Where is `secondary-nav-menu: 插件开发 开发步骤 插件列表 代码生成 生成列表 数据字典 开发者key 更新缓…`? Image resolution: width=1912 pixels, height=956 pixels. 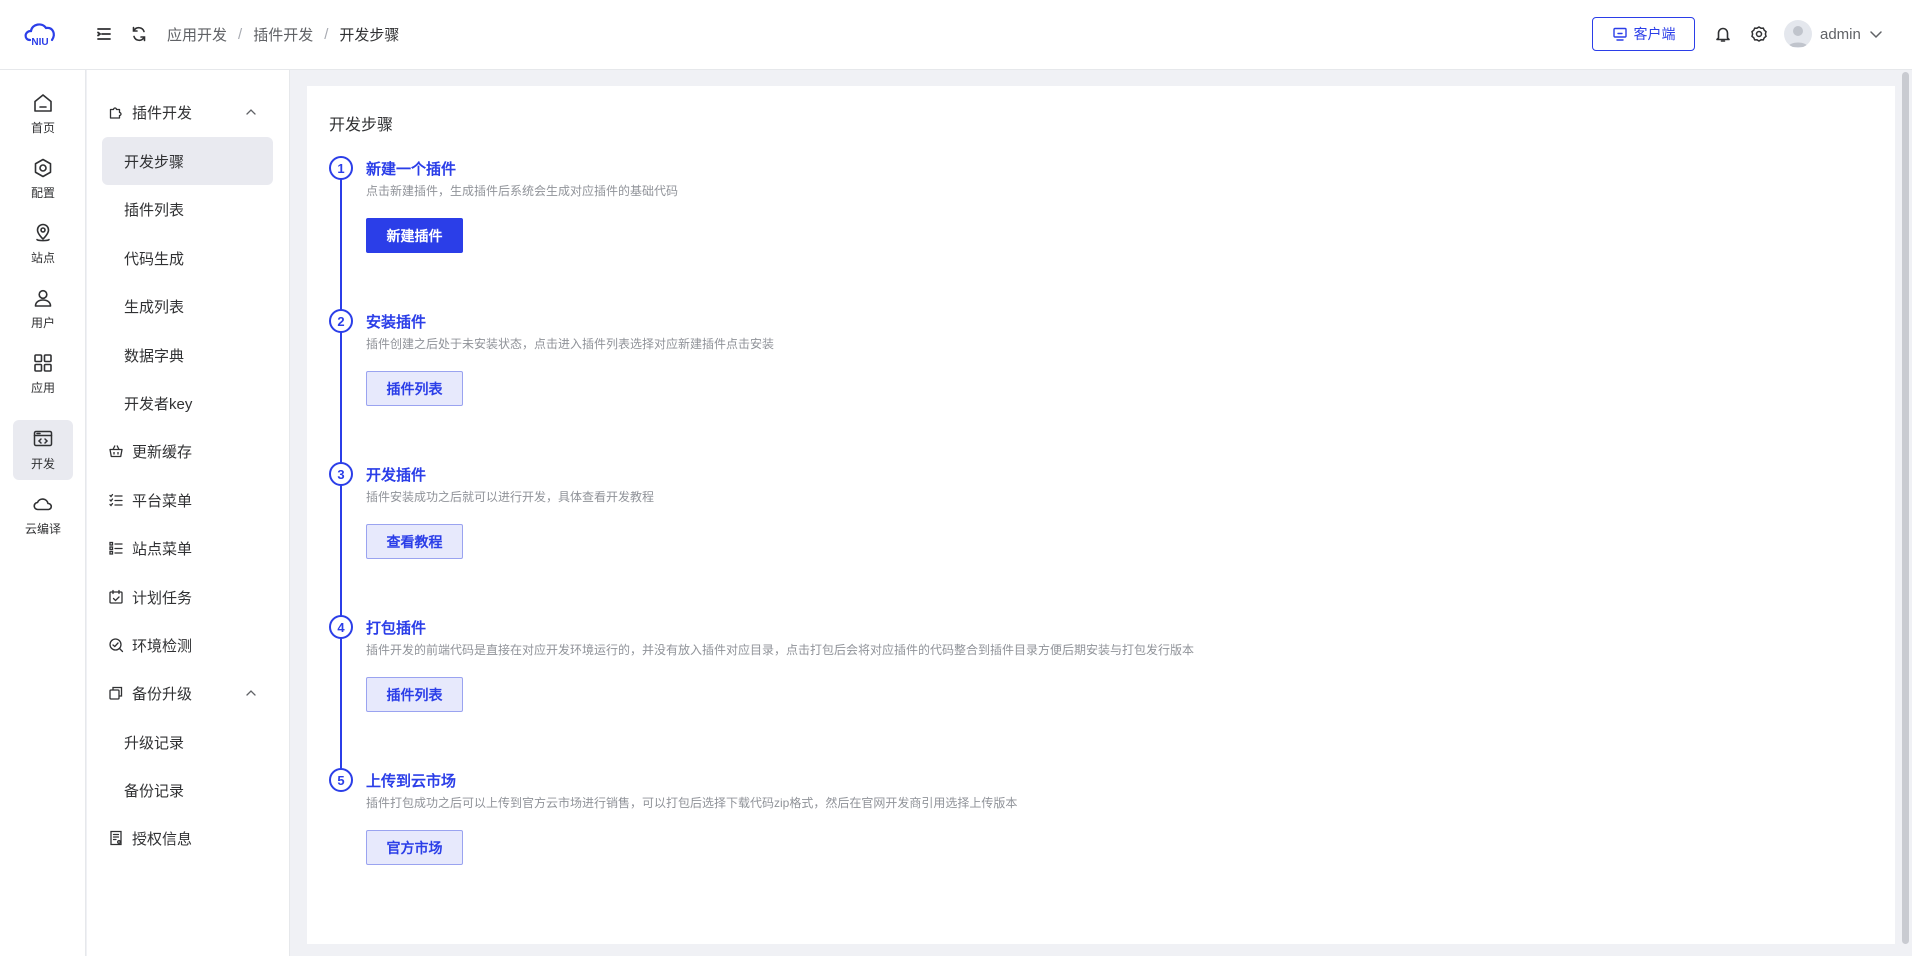
secondary-nav-menu: 插件开发 开发步骤 插件列表 代码生成 生成列表 数据字典 开发者key 更新缓… is located at coordinates (188, 513).